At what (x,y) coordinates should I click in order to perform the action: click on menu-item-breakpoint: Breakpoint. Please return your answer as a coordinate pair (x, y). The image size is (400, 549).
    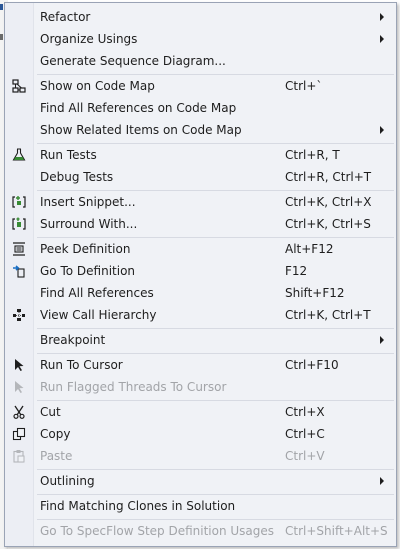
    Looking at the image, I should click on (200, 340).